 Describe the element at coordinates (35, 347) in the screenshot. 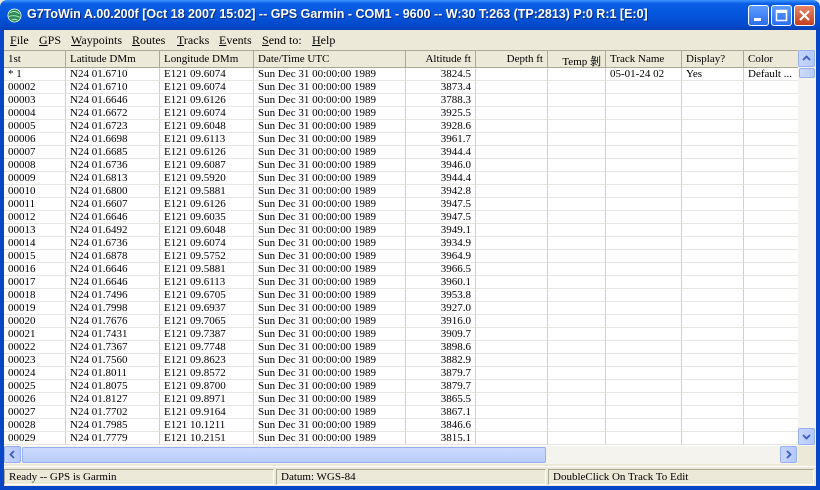

I see `cell-first: 00022` at that location.